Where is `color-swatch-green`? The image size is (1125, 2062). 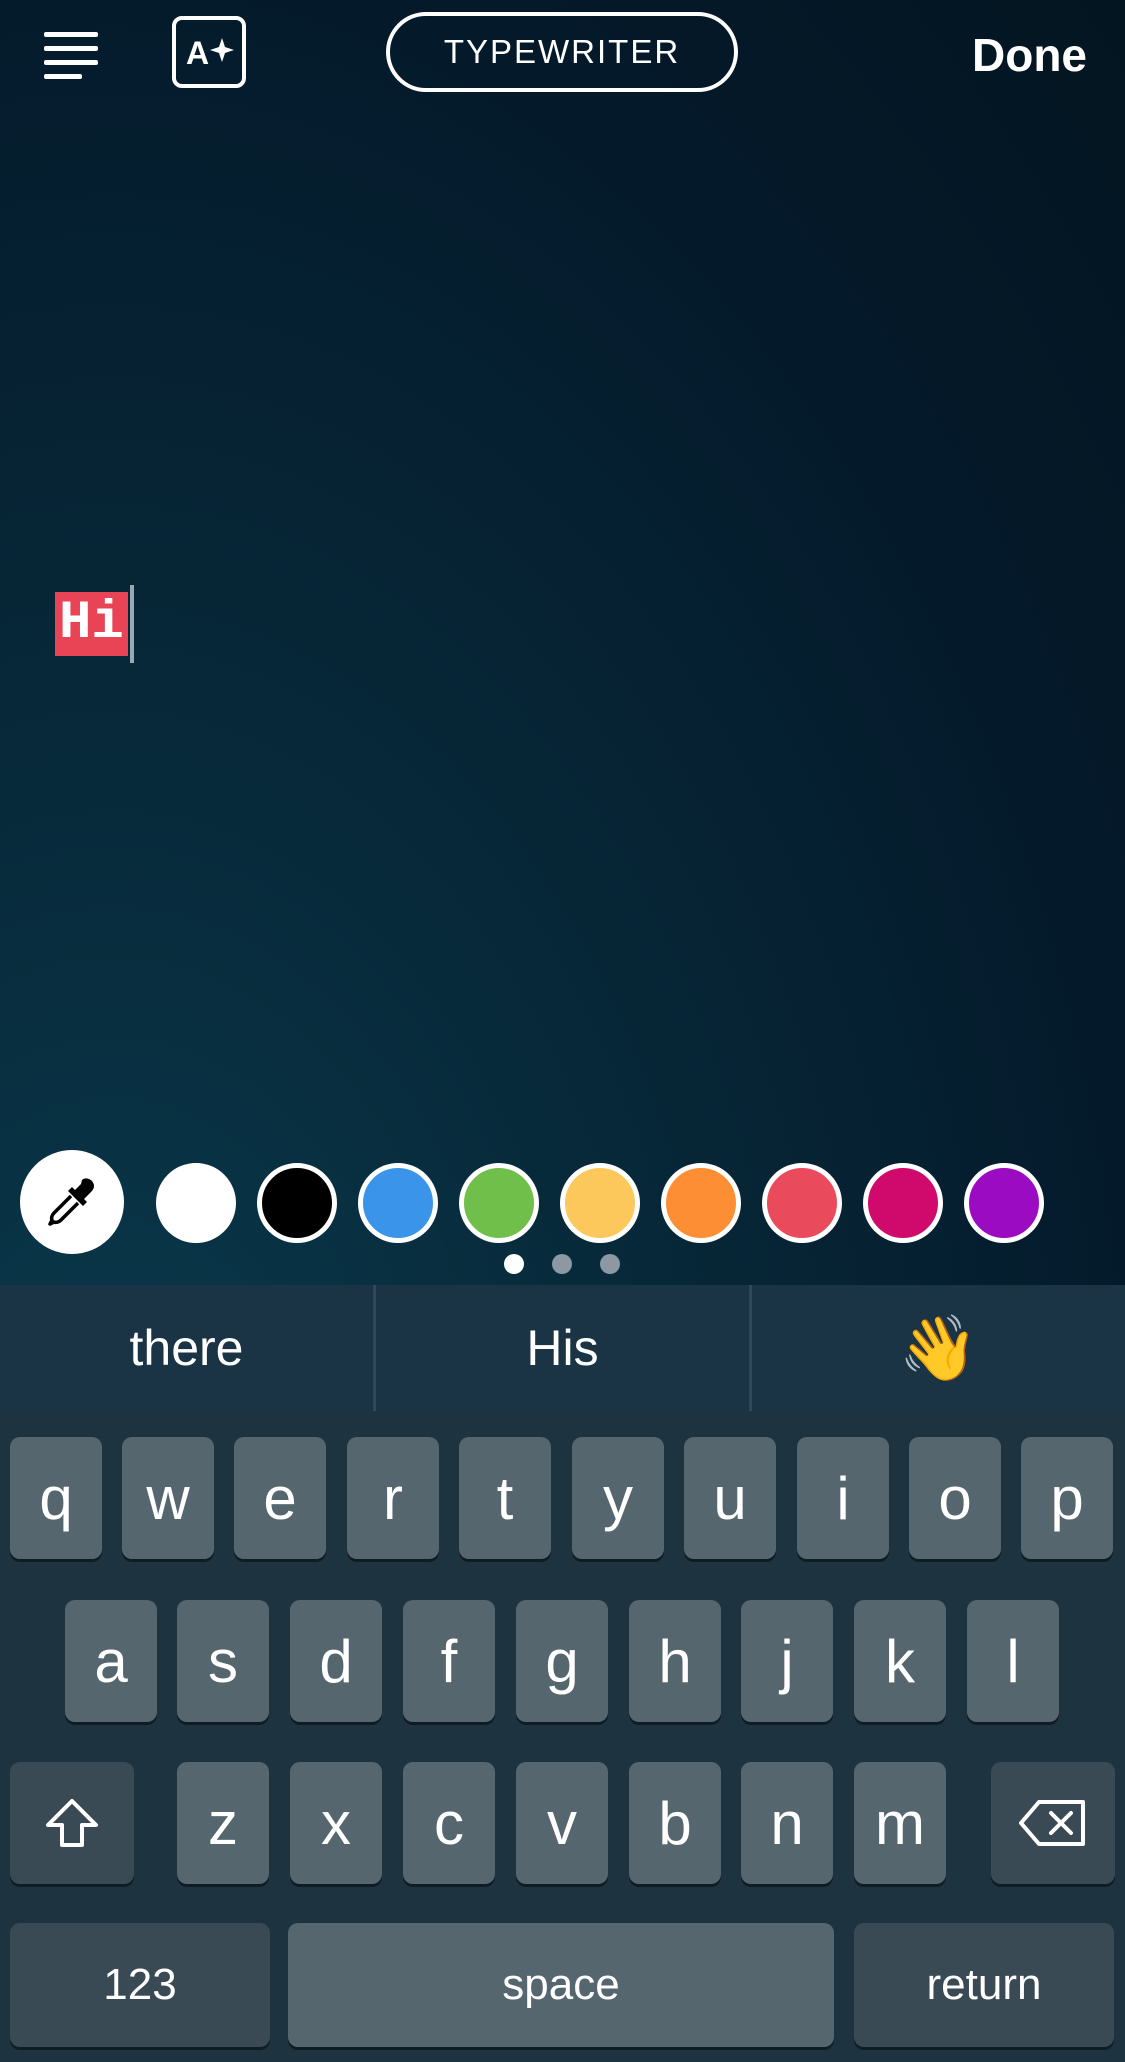 color-swatch-green is located at coordinates (499, 1203).